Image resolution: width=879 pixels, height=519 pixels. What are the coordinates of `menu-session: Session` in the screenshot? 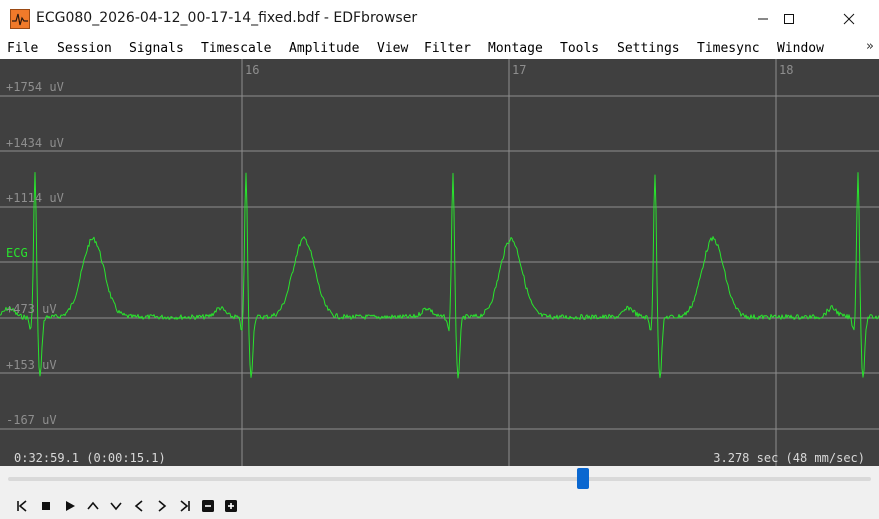 It's located at (84, 48).